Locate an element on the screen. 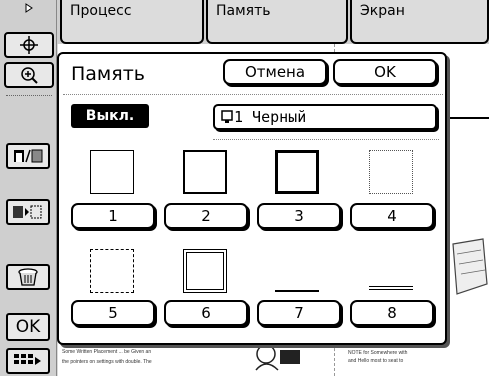 The height and width of the screenshot is (376, 489). slot-5-label: 5 is located at coordinates (113, 313).